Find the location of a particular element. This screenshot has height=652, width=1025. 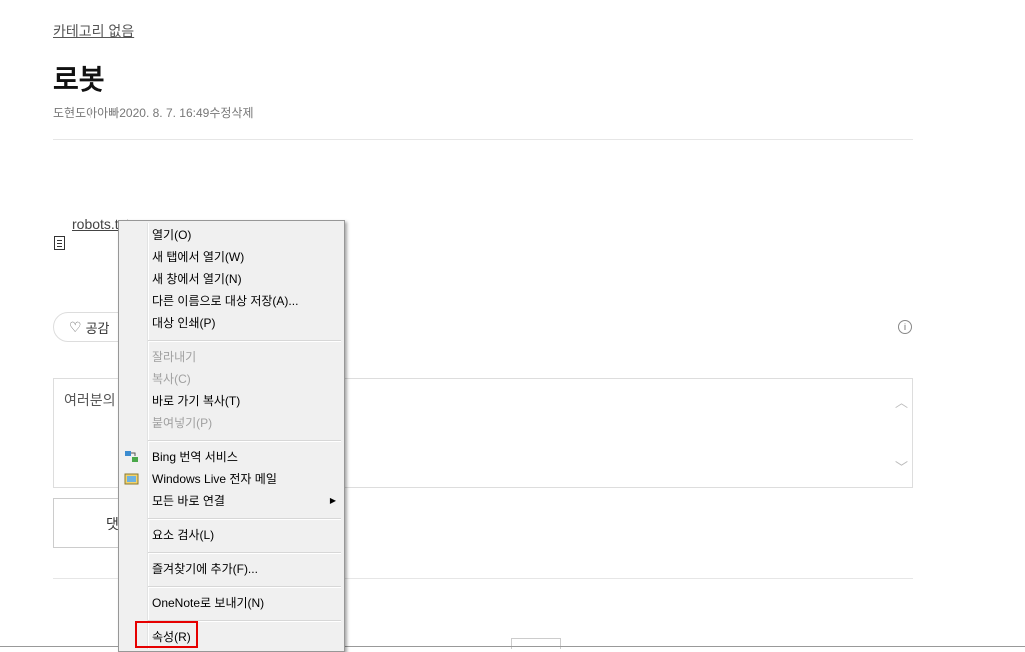

menu-item-cut: 잘라내기 is located at coordinates (174, 357).